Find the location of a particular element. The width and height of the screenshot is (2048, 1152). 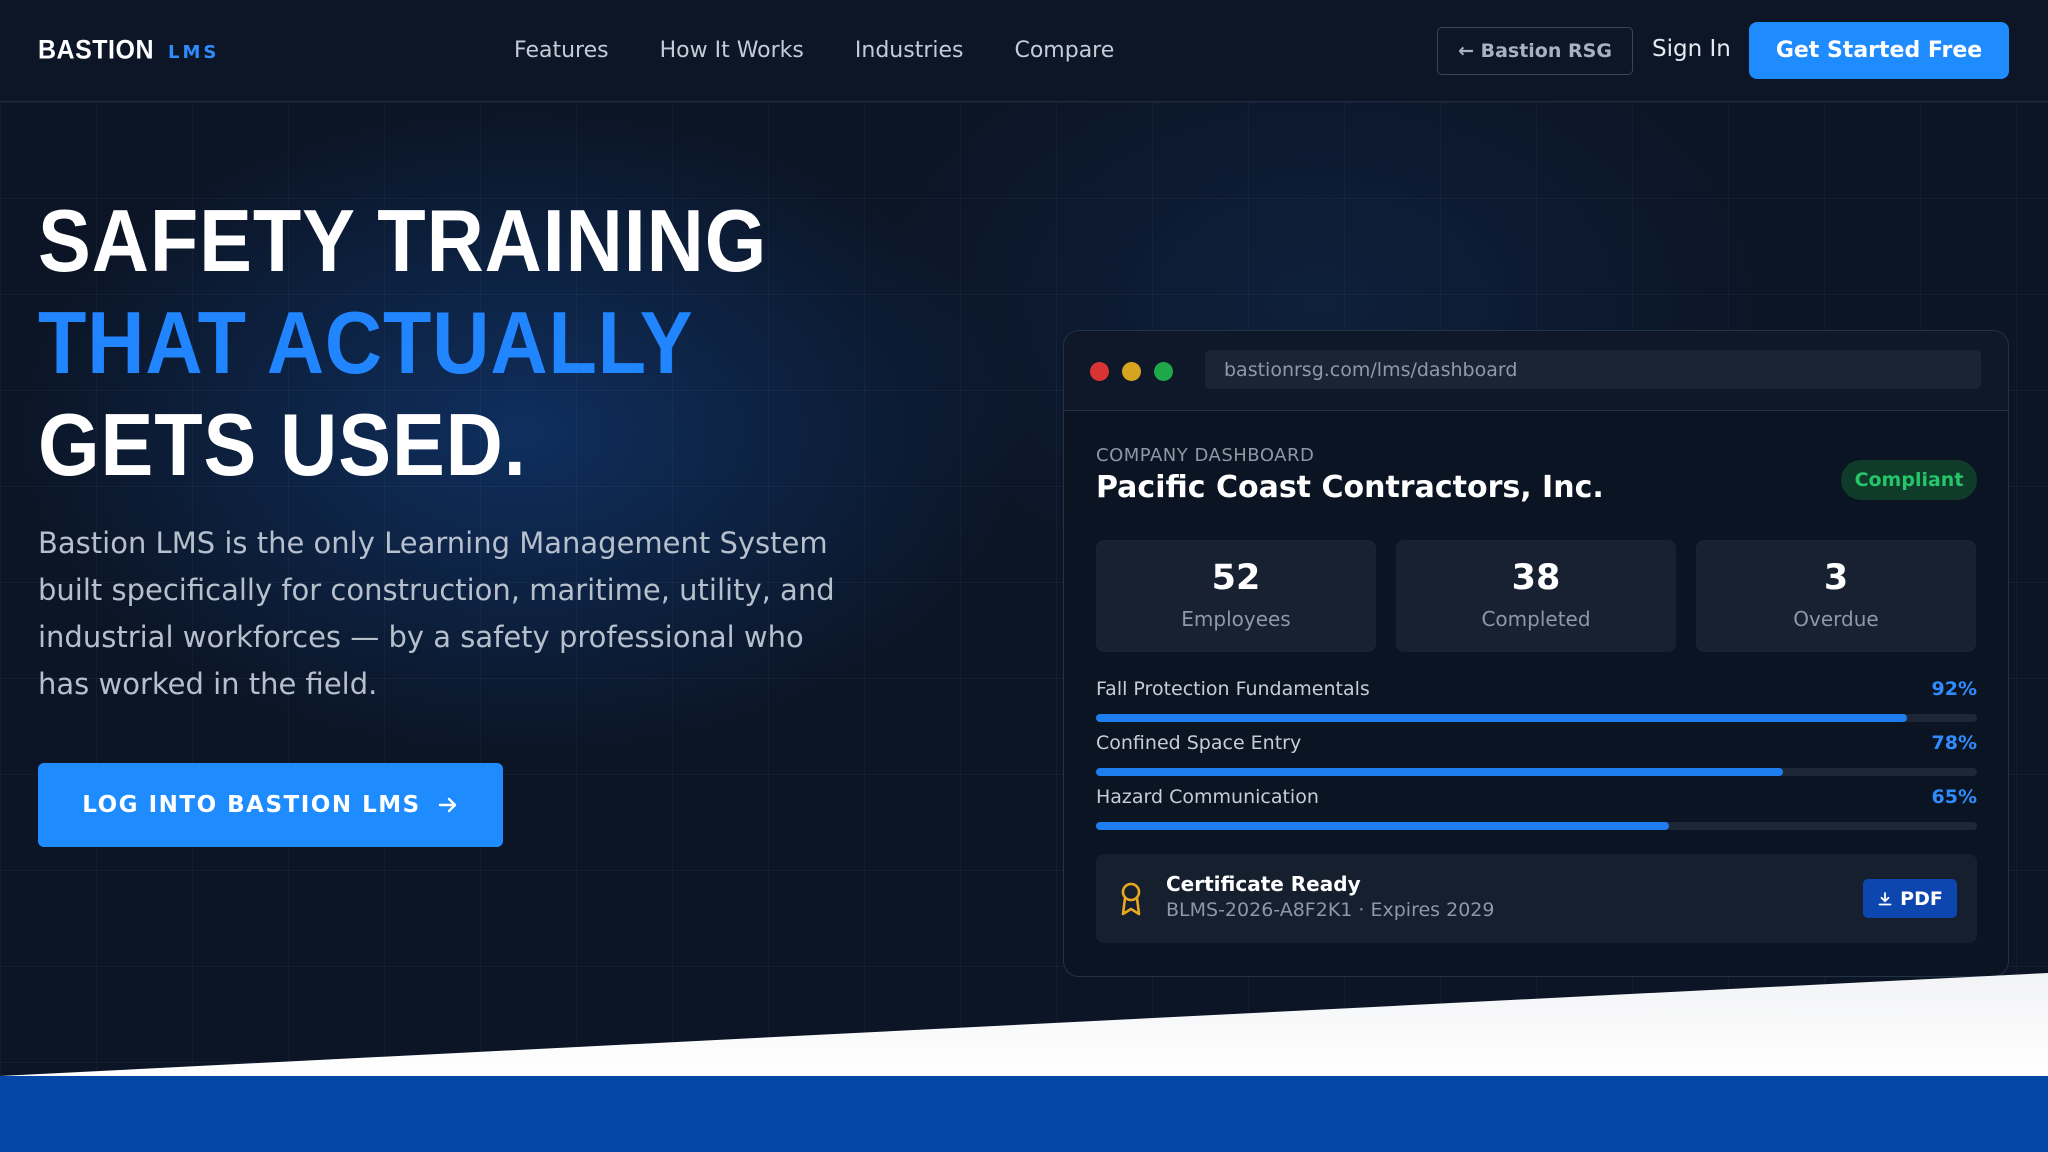

main-nav: Features How It Works Industries Compare is located at coordinates (839, 50).